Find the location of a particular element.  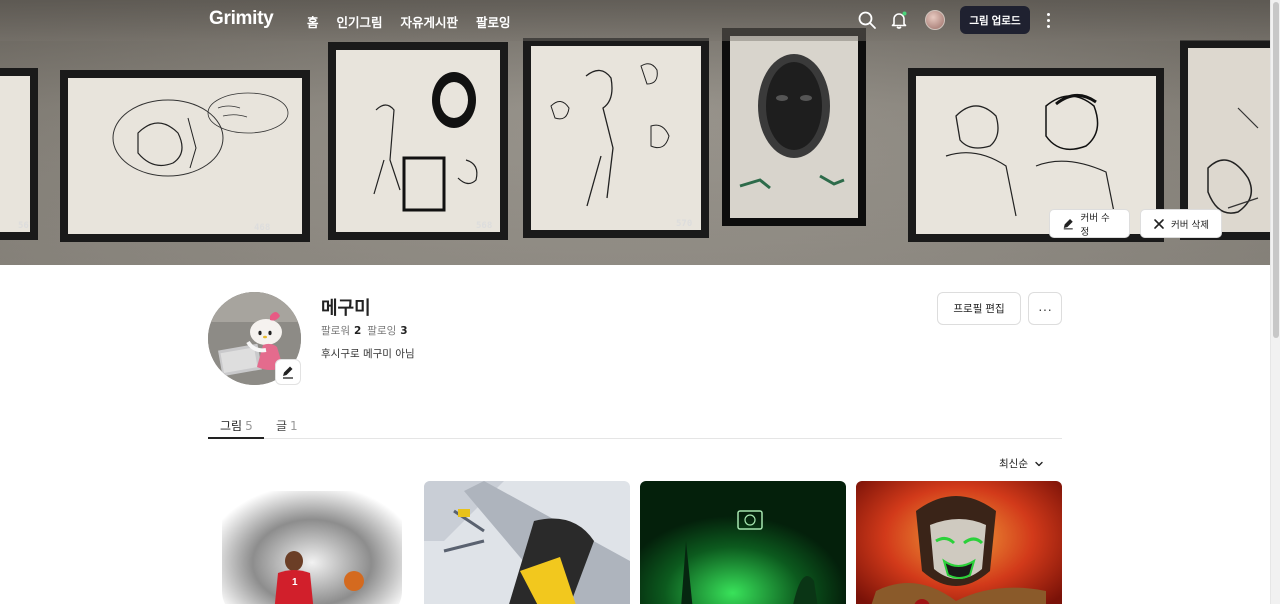

following-count: 3 is located at coordinates (404, 331).